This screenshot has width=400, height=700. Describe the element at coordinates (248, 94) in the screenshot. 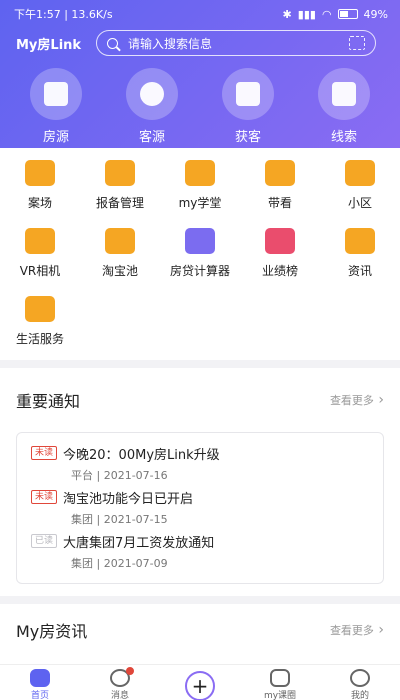

I see `clipboard-icon` at that location.